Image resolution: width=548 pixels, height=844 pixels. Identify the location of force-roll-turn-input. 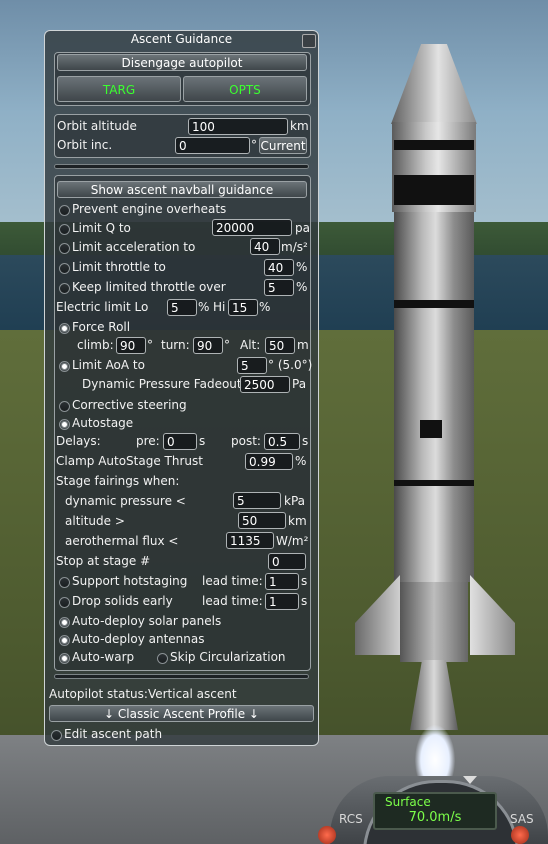
(208, 345).